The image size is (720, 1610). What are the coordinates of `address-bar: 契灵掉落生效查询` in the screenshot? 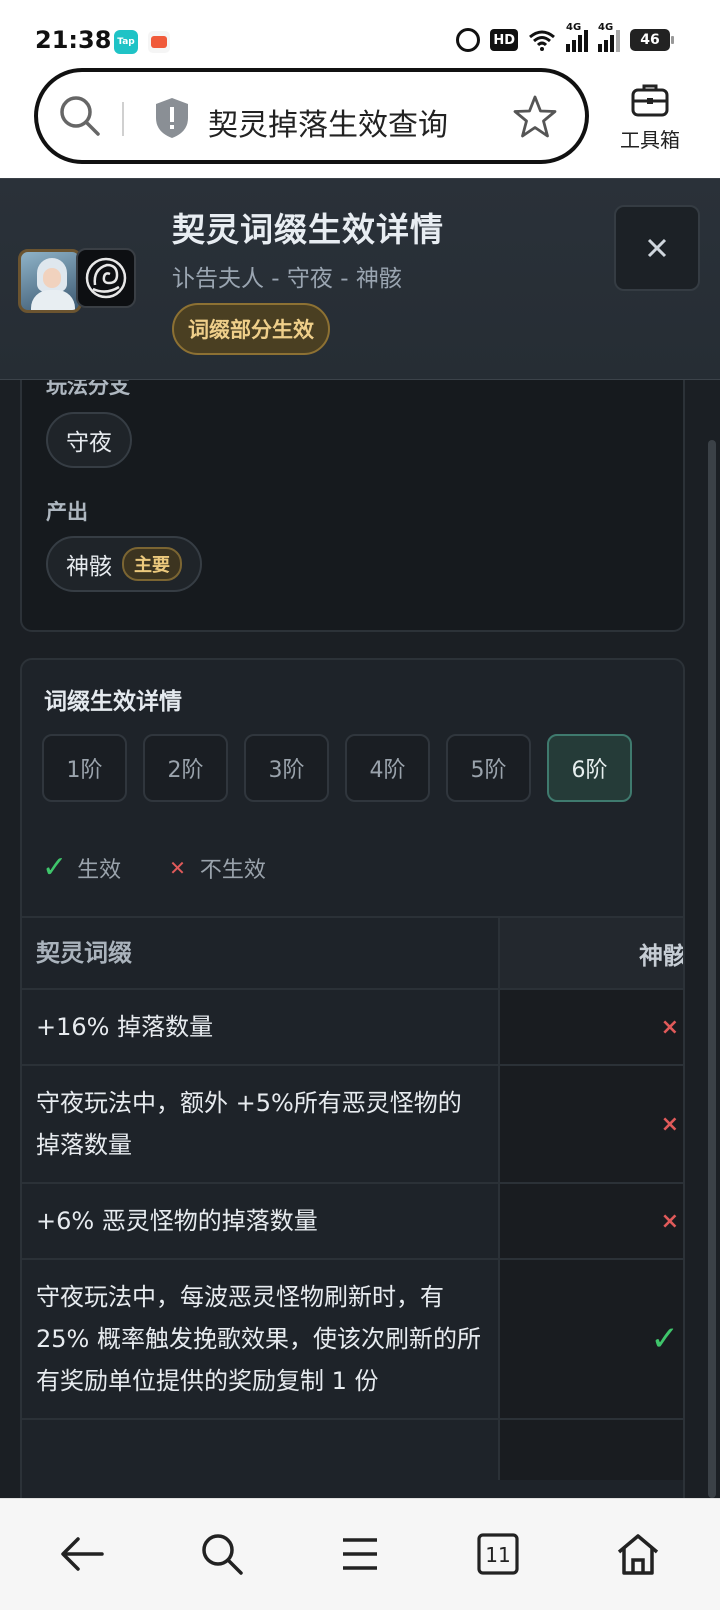 It's located at (311, 116).